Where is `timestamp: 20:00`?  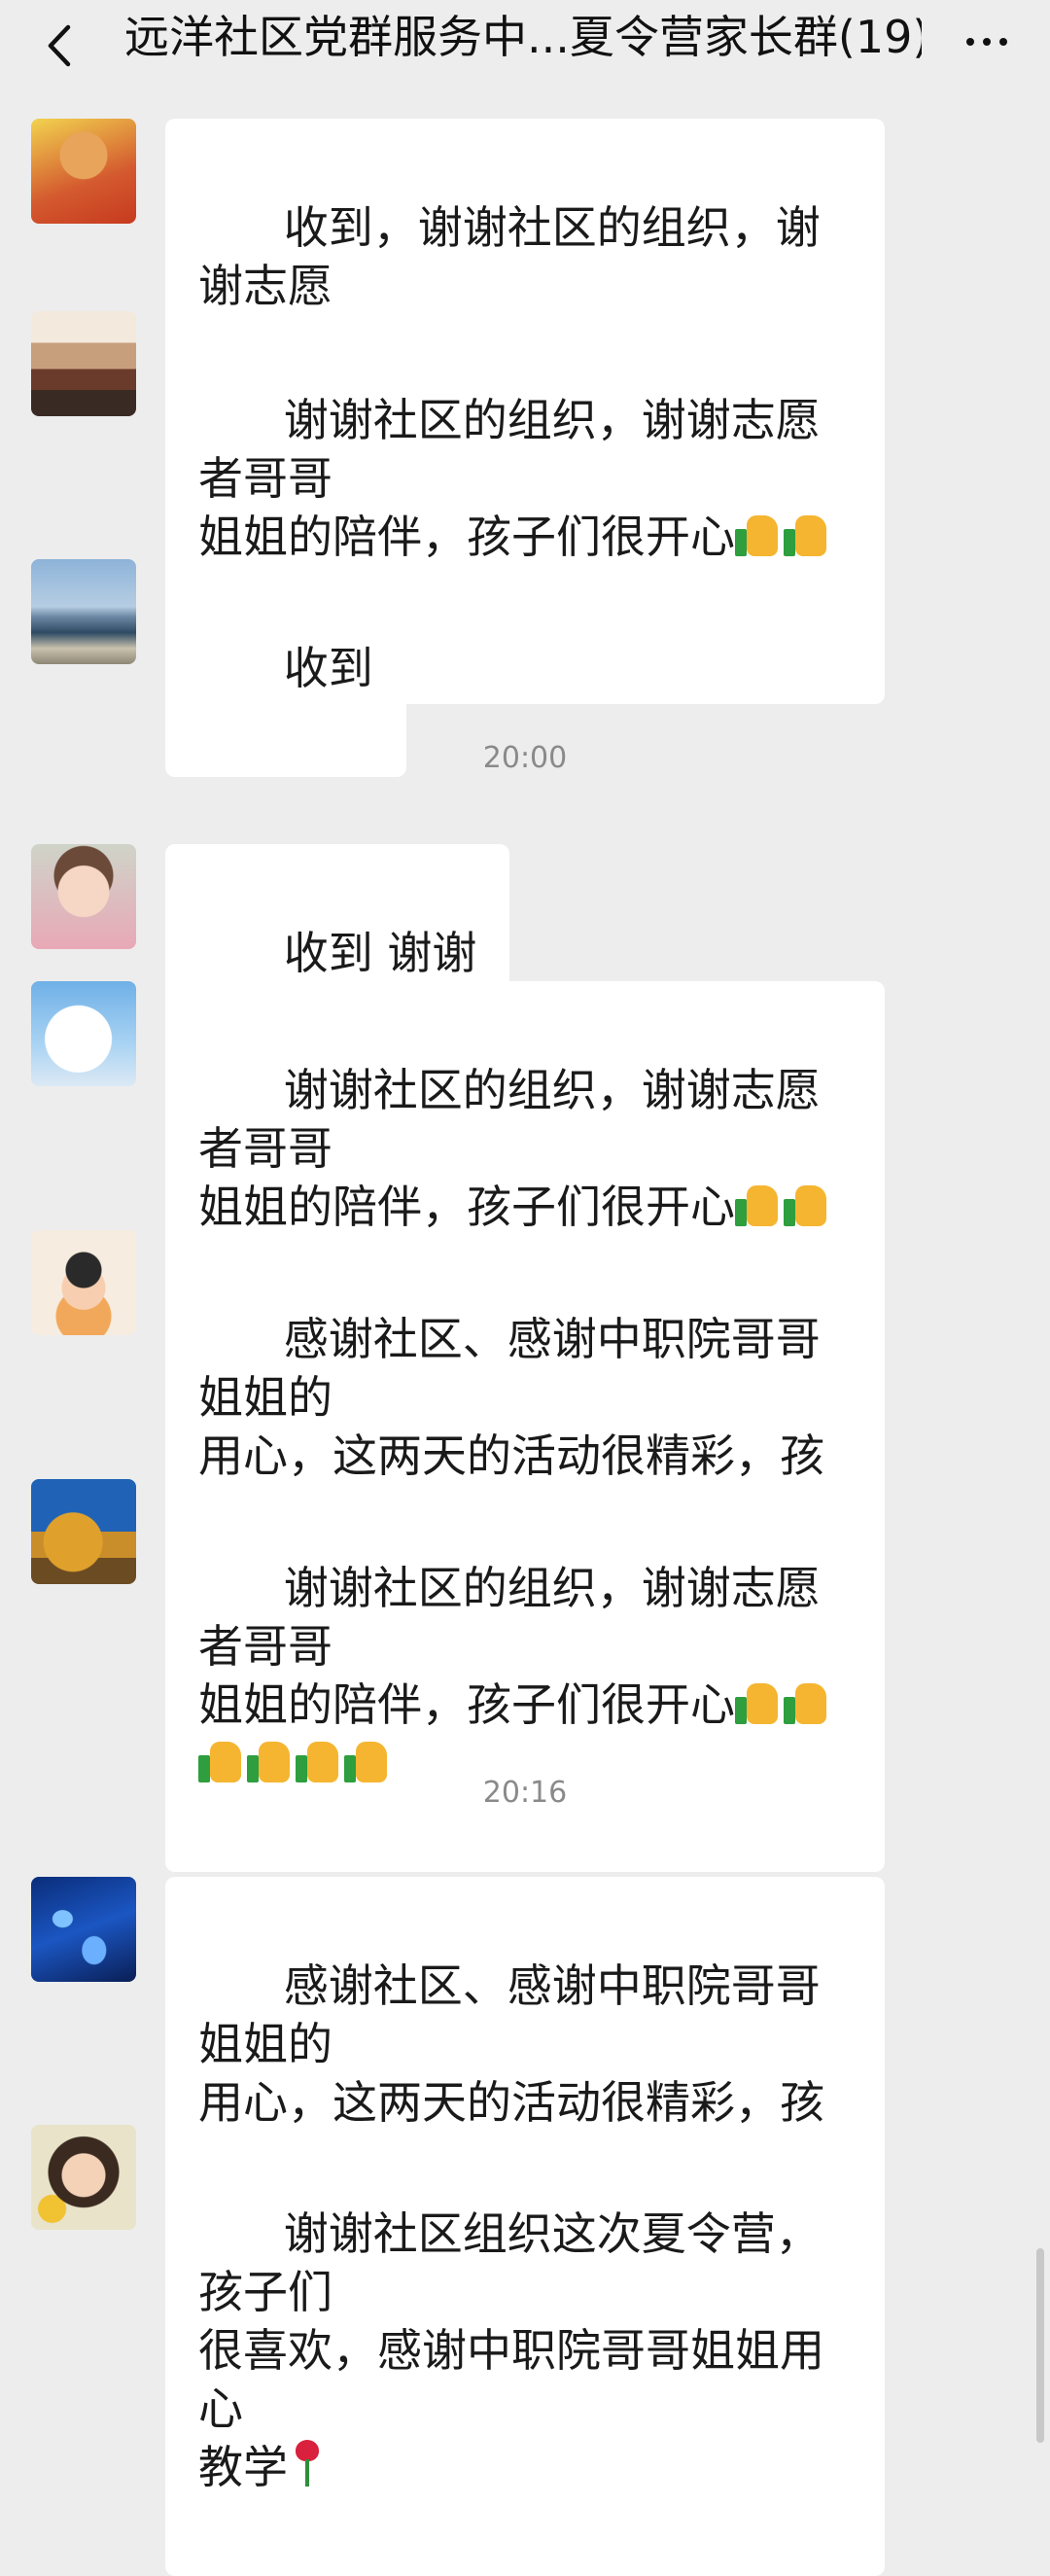 timestamp: 20:00 is located at coordinates (525, 758).